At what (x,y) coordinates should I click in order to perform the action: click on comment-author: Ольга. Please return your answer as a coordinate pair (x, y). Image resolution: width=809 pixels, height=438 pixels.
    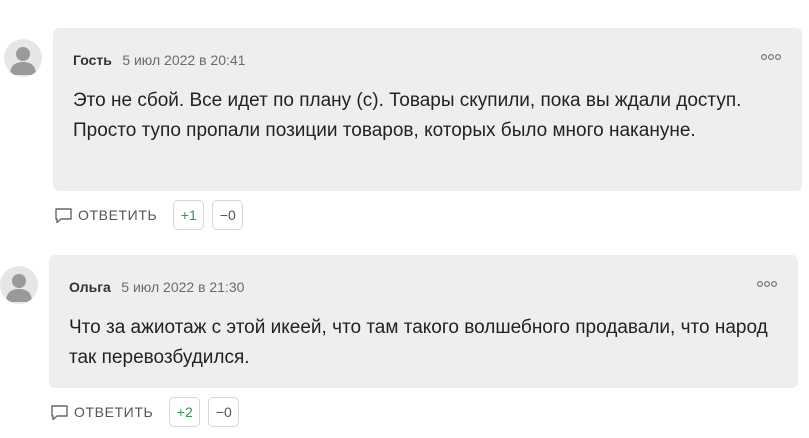
    Looking at the image, I should click on (90, 287).